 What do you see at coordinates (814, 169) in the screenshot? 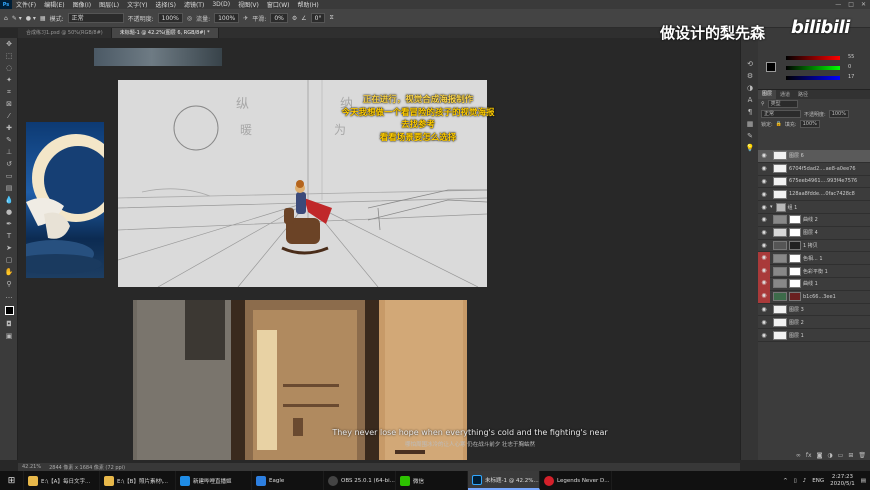
I see `layer-row: ◉ 6704f5dad2....ae8-a0ee76` at bounding box center [814, 169].